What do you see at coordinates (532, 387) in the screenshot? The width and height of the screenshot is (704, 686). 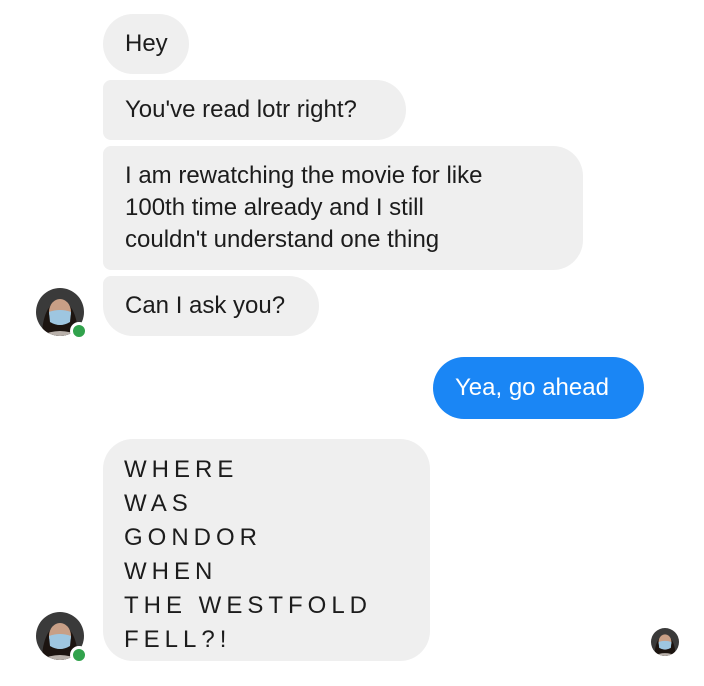 I see `message-text: Yea, go ahead` at bounding box center [532, 387].